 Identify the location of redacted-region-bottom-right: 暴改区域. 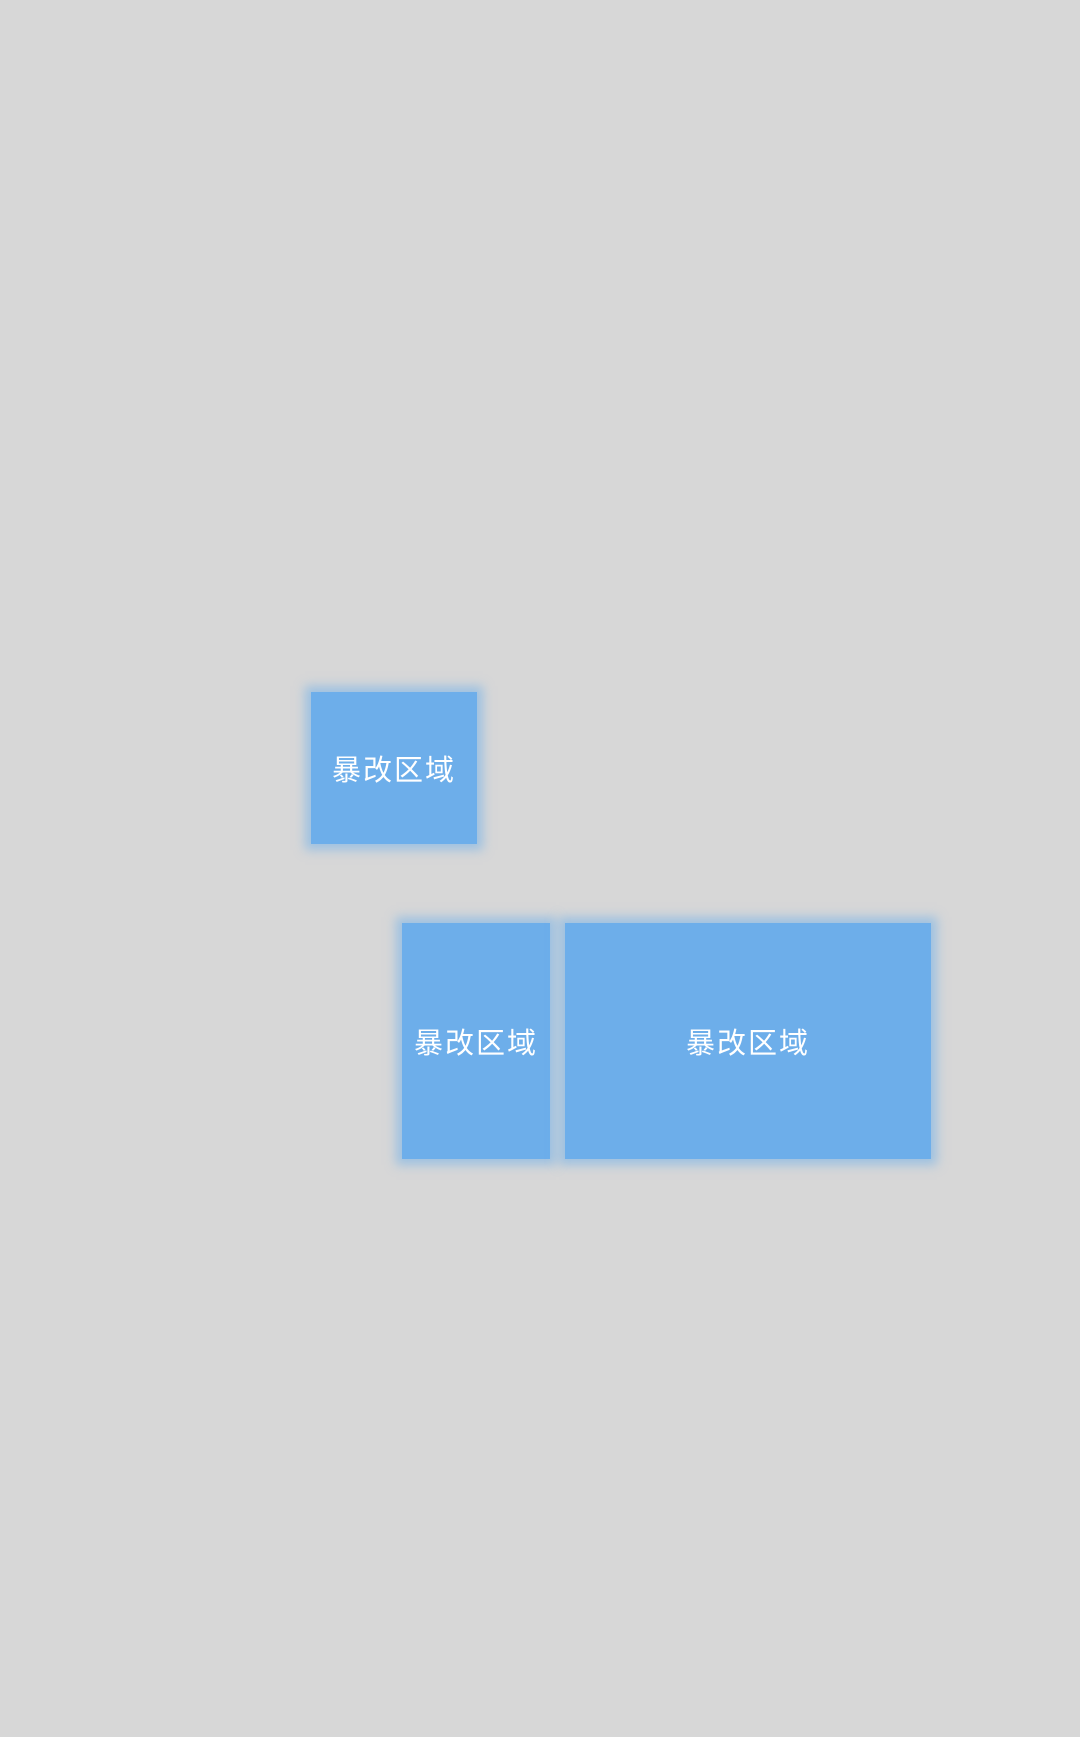
(748, 1041).